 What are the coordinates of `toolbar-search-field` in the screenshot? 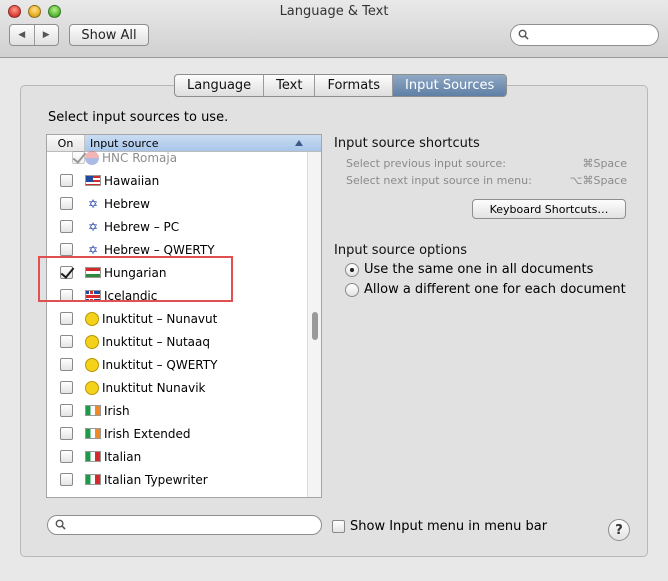 It's located at (584, 35).